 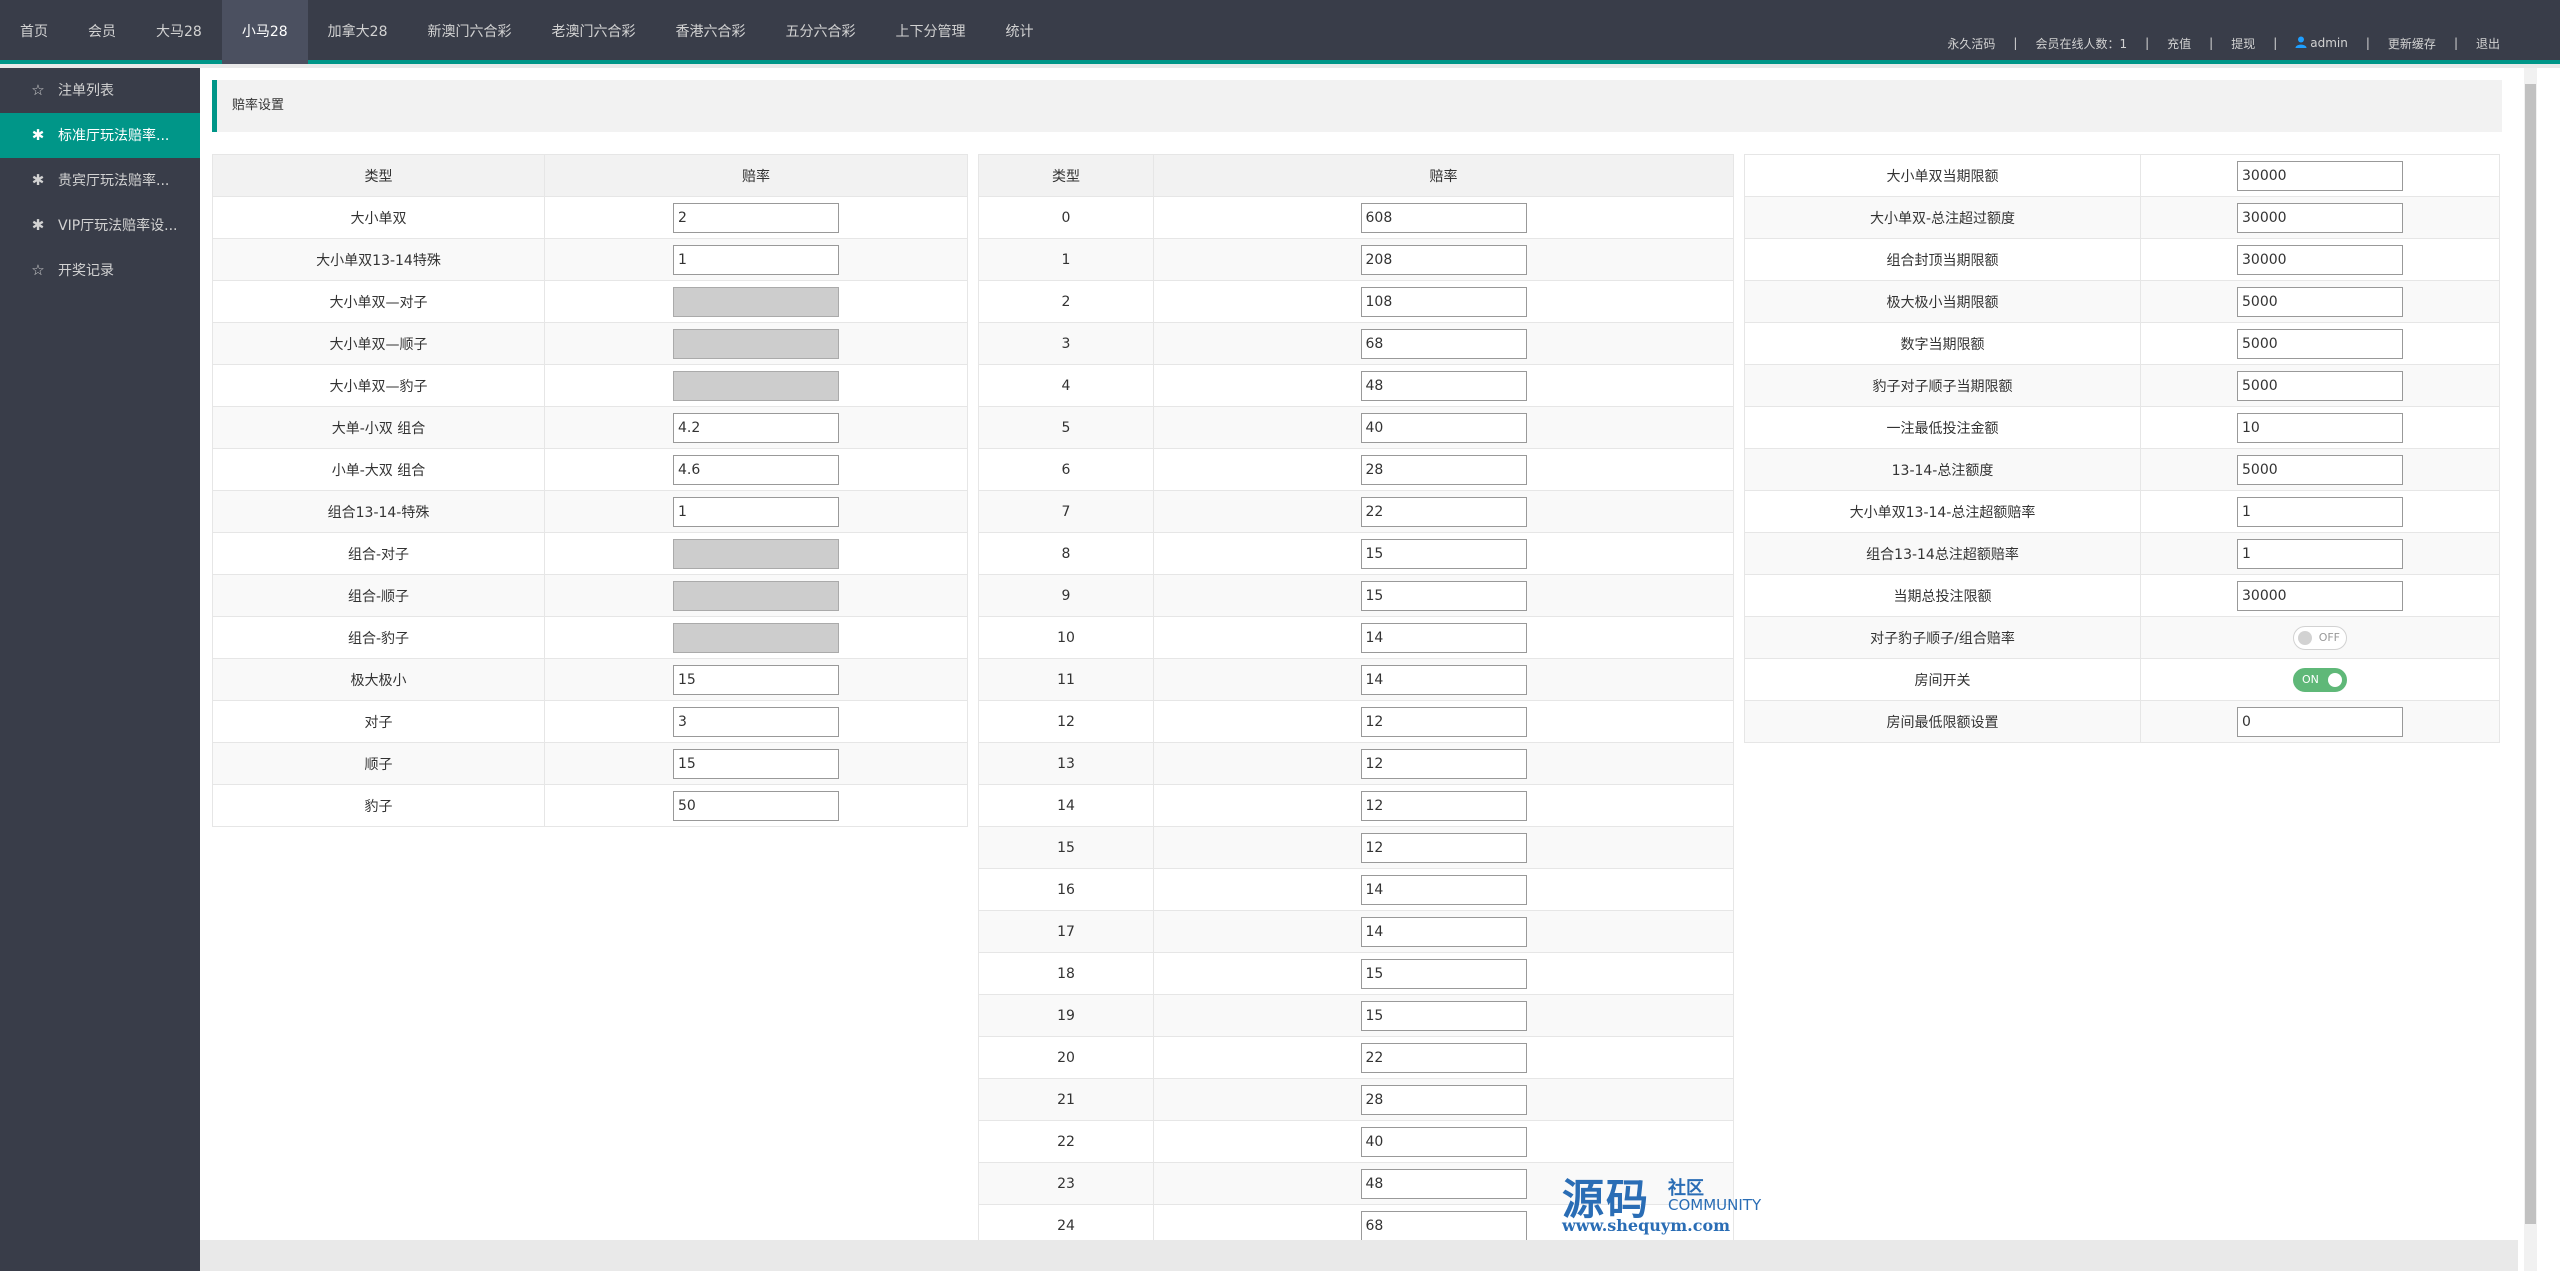 I want to click on toggle-switch-off: OFF, so click(x=2320, y=637).